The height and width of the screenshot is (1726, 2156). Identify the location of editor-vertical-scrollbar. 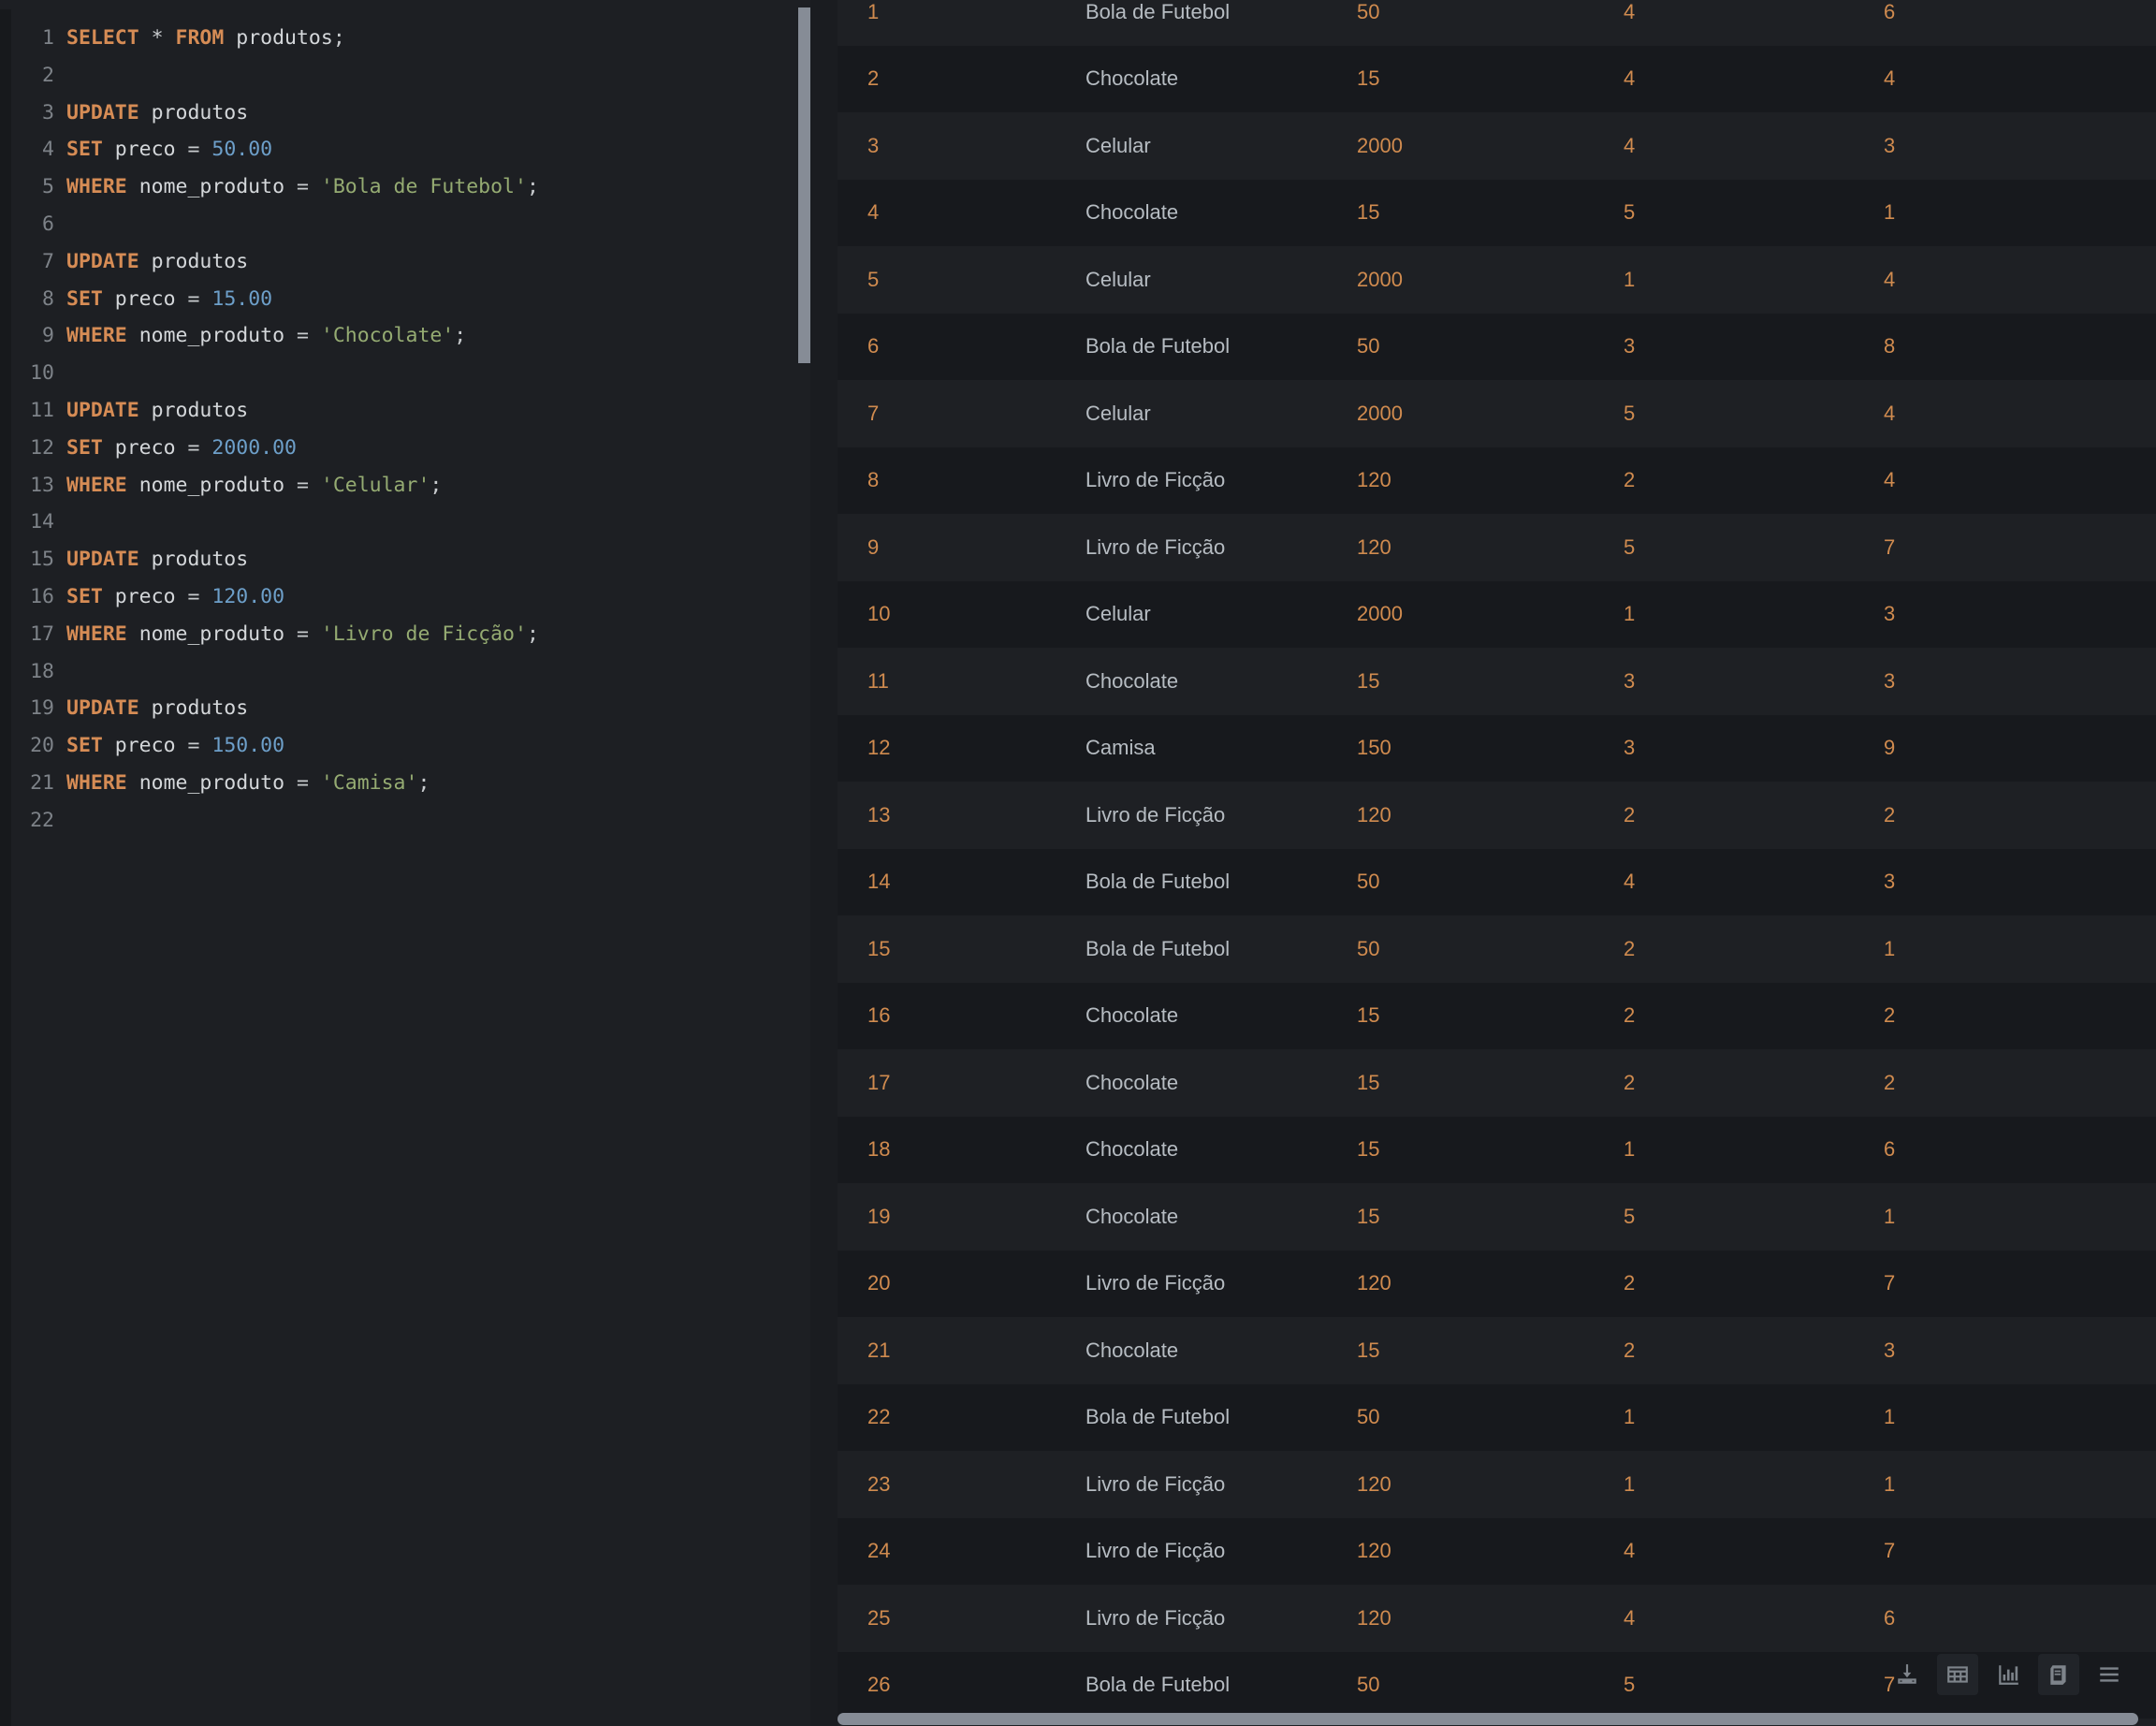
(804, 185).